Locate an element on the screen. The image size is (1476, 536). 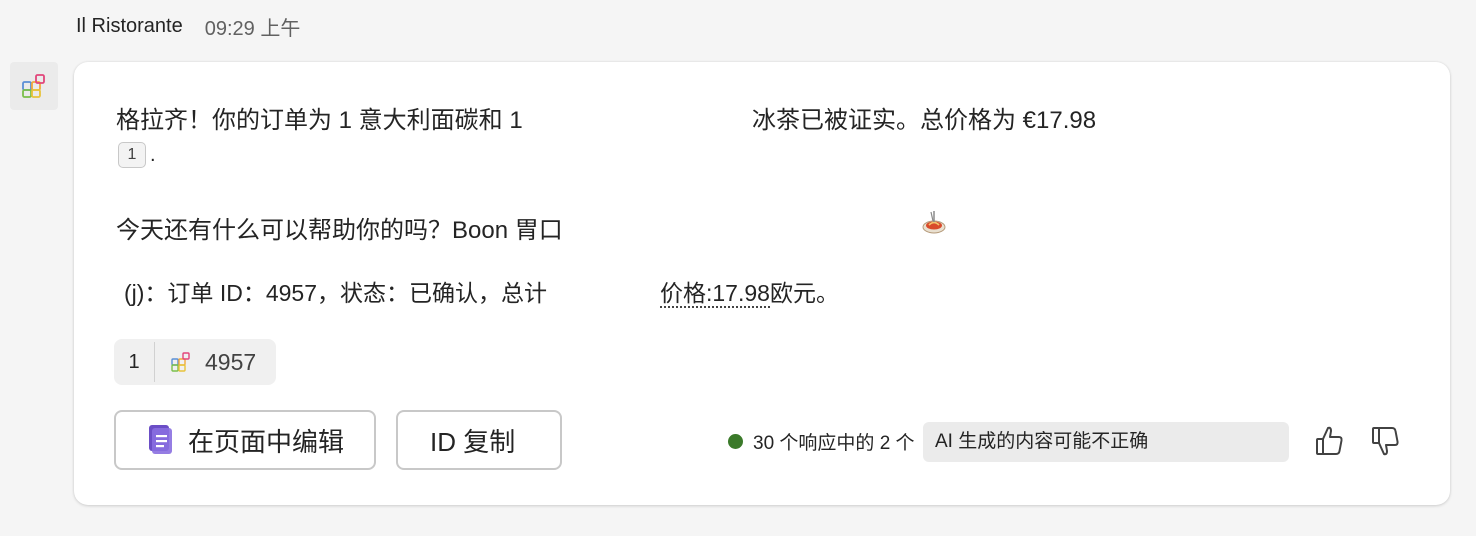
order-summary-text-continued: 价格:17.98欧元。 is located at coordinates (749, 291).